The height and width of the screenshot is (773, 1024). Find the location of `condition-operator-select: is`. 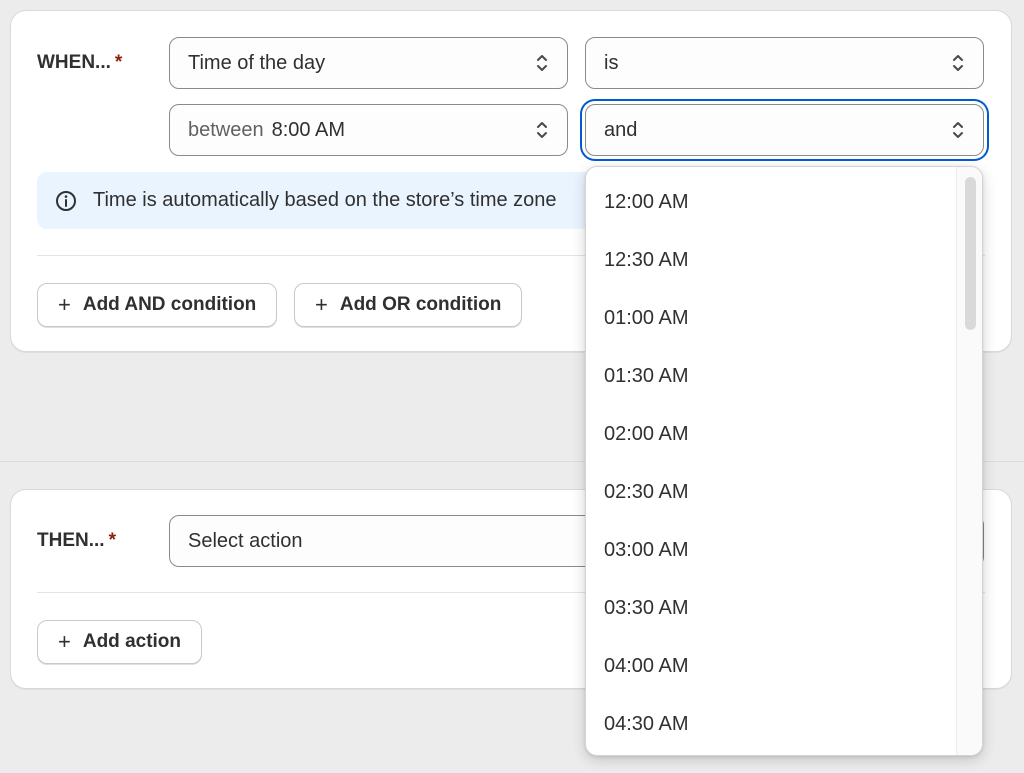

condition-operator-select: is is located at coordinates (784, 63).